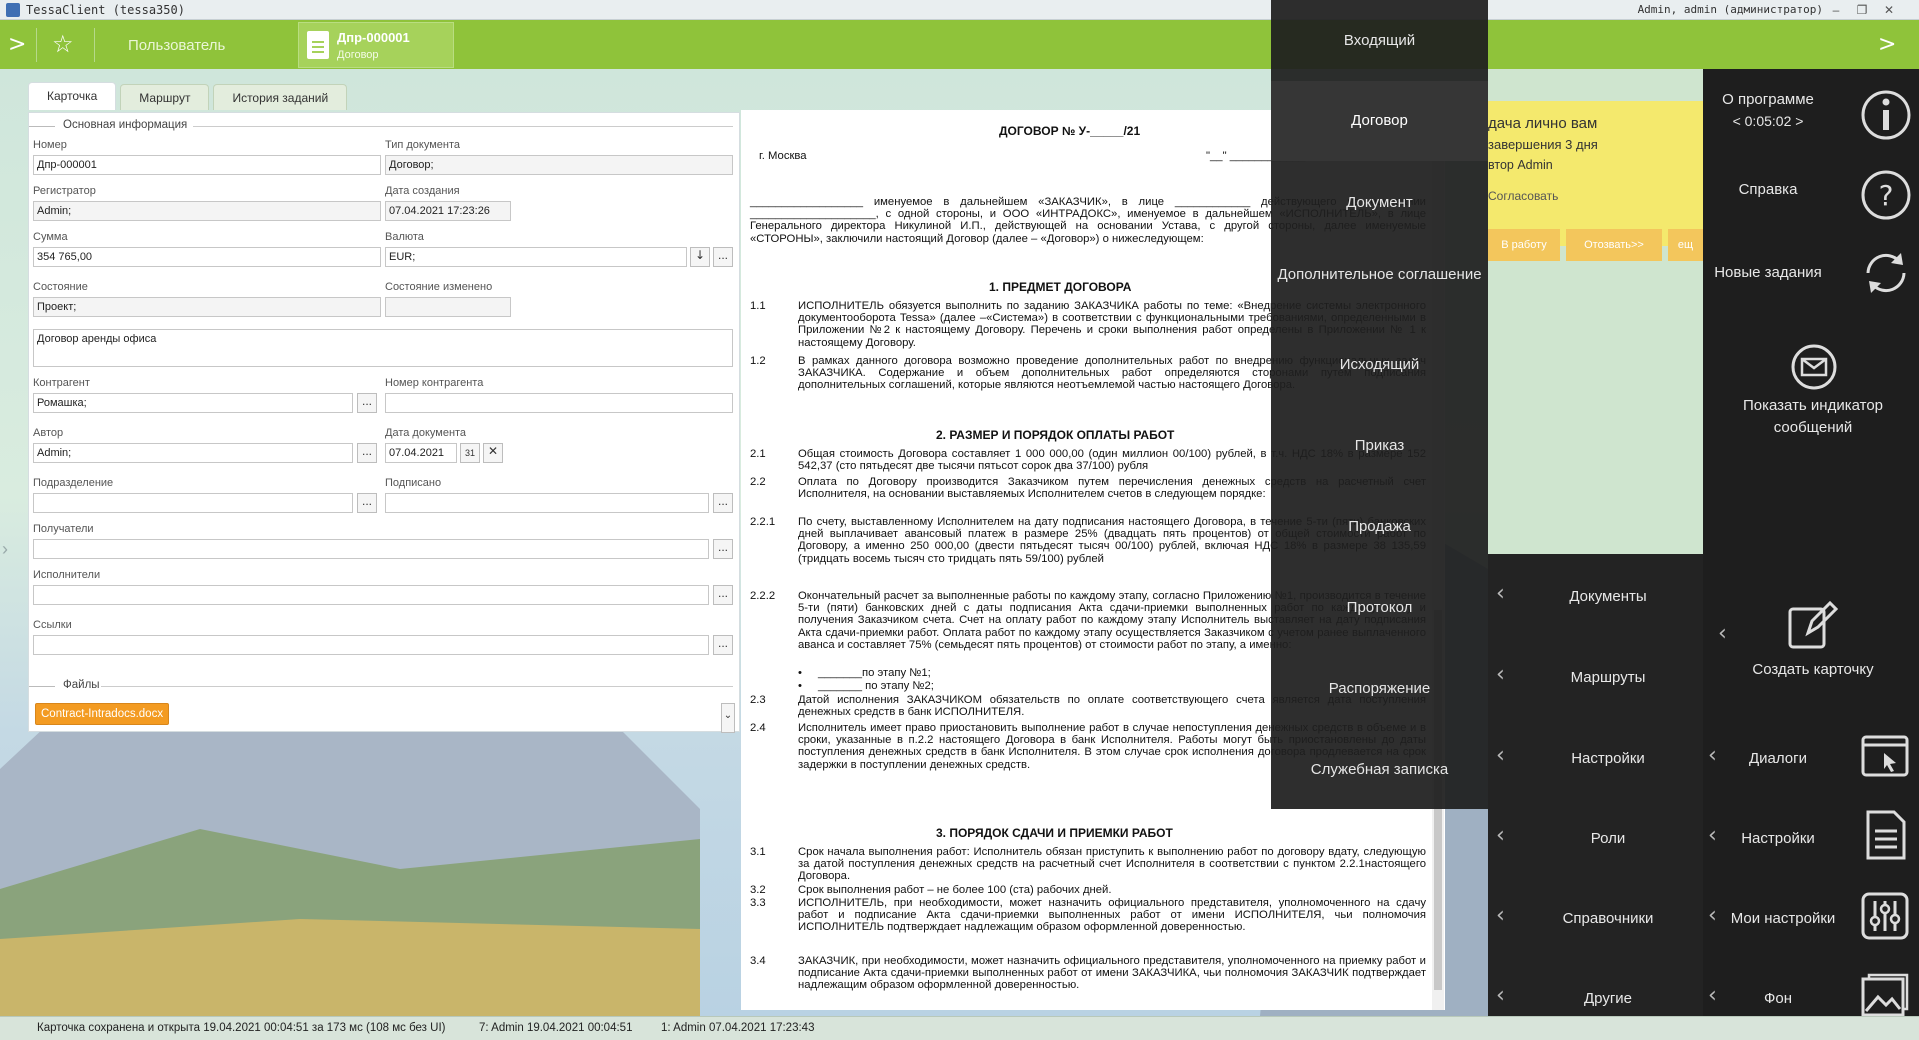 The width and height of the screenshot is (1919, 1040). What do you see at coordinates (1685, 245) in the screenshot?
I see `more-button: ещ` at bounding box center [1685, 245].